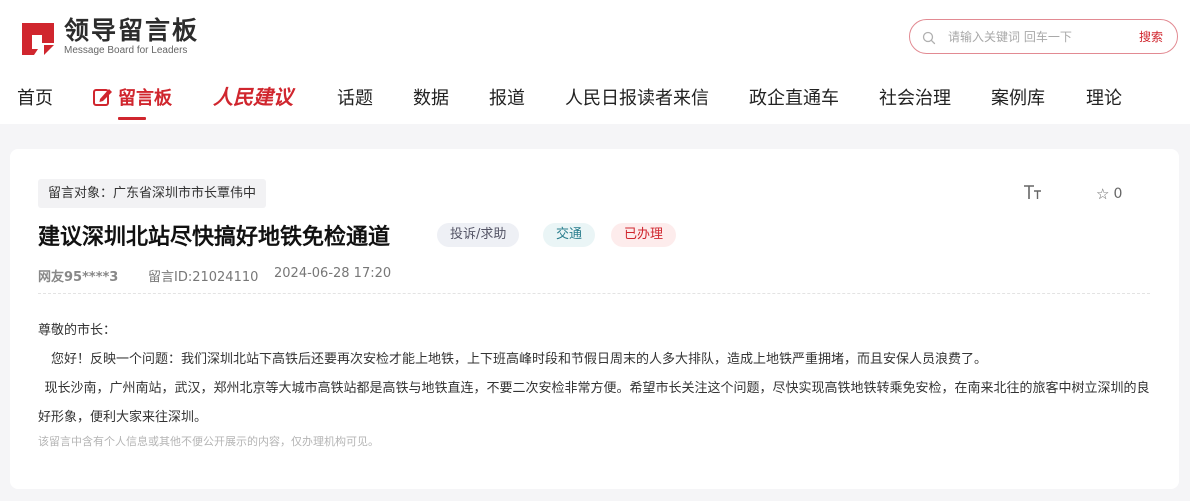 The image size is (1190, 501). I want to click on search-box: 搜索, so click(1043, 36).